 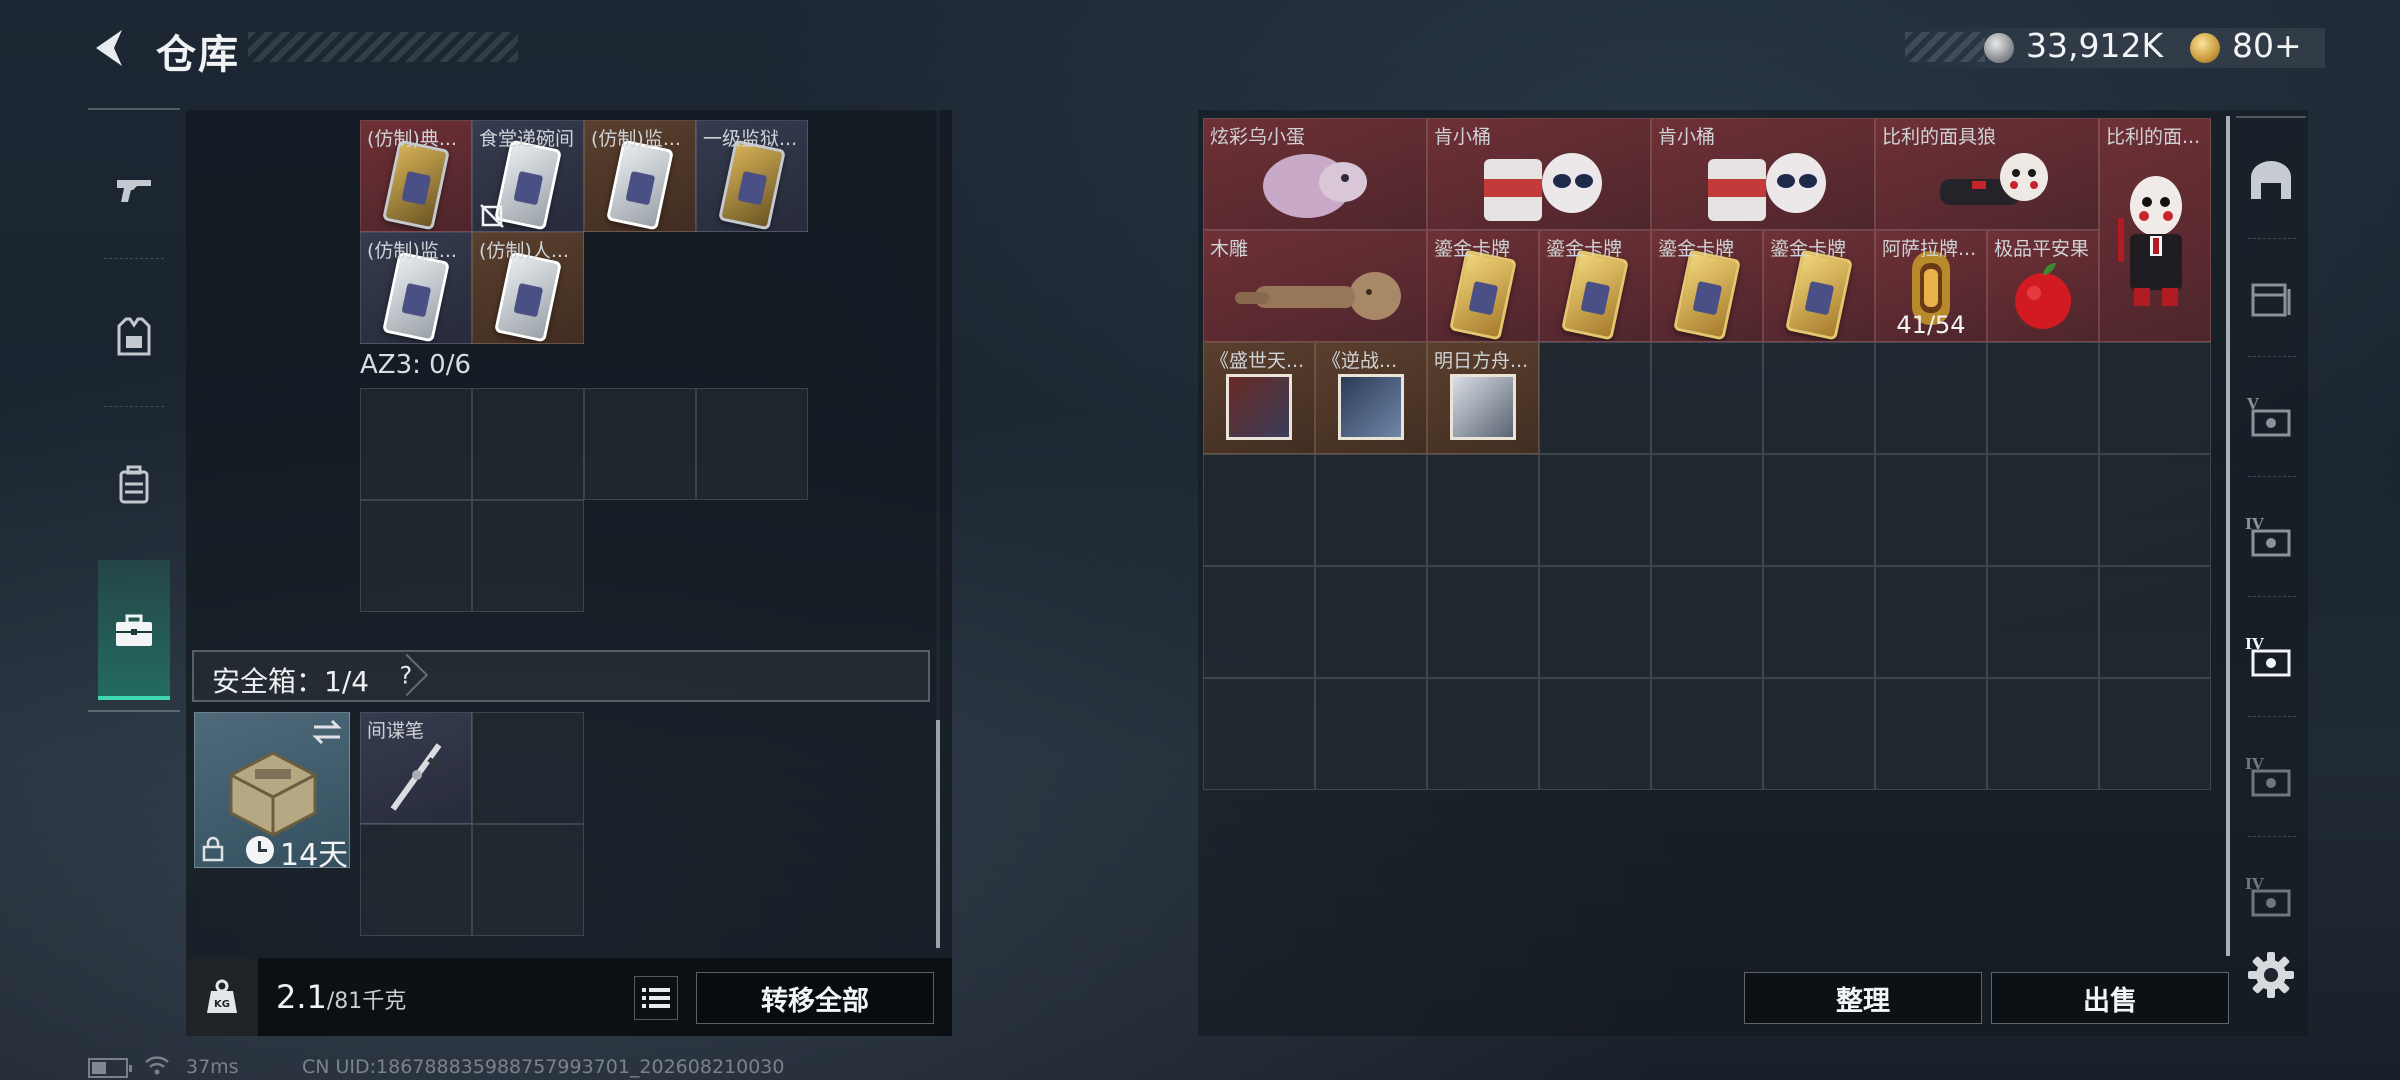 I want to click on rail-case-v: V, so click(x=2271, y=417).